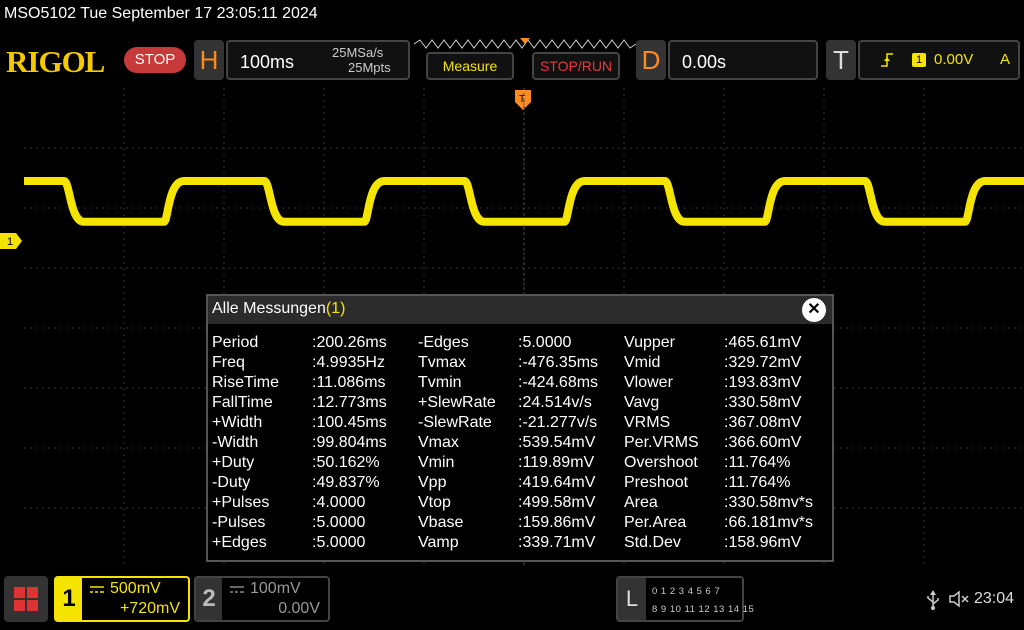 The width and height of the screenshot is (1024, 630). I want to click on measurement-name: Tvmax, so click(442, 362).